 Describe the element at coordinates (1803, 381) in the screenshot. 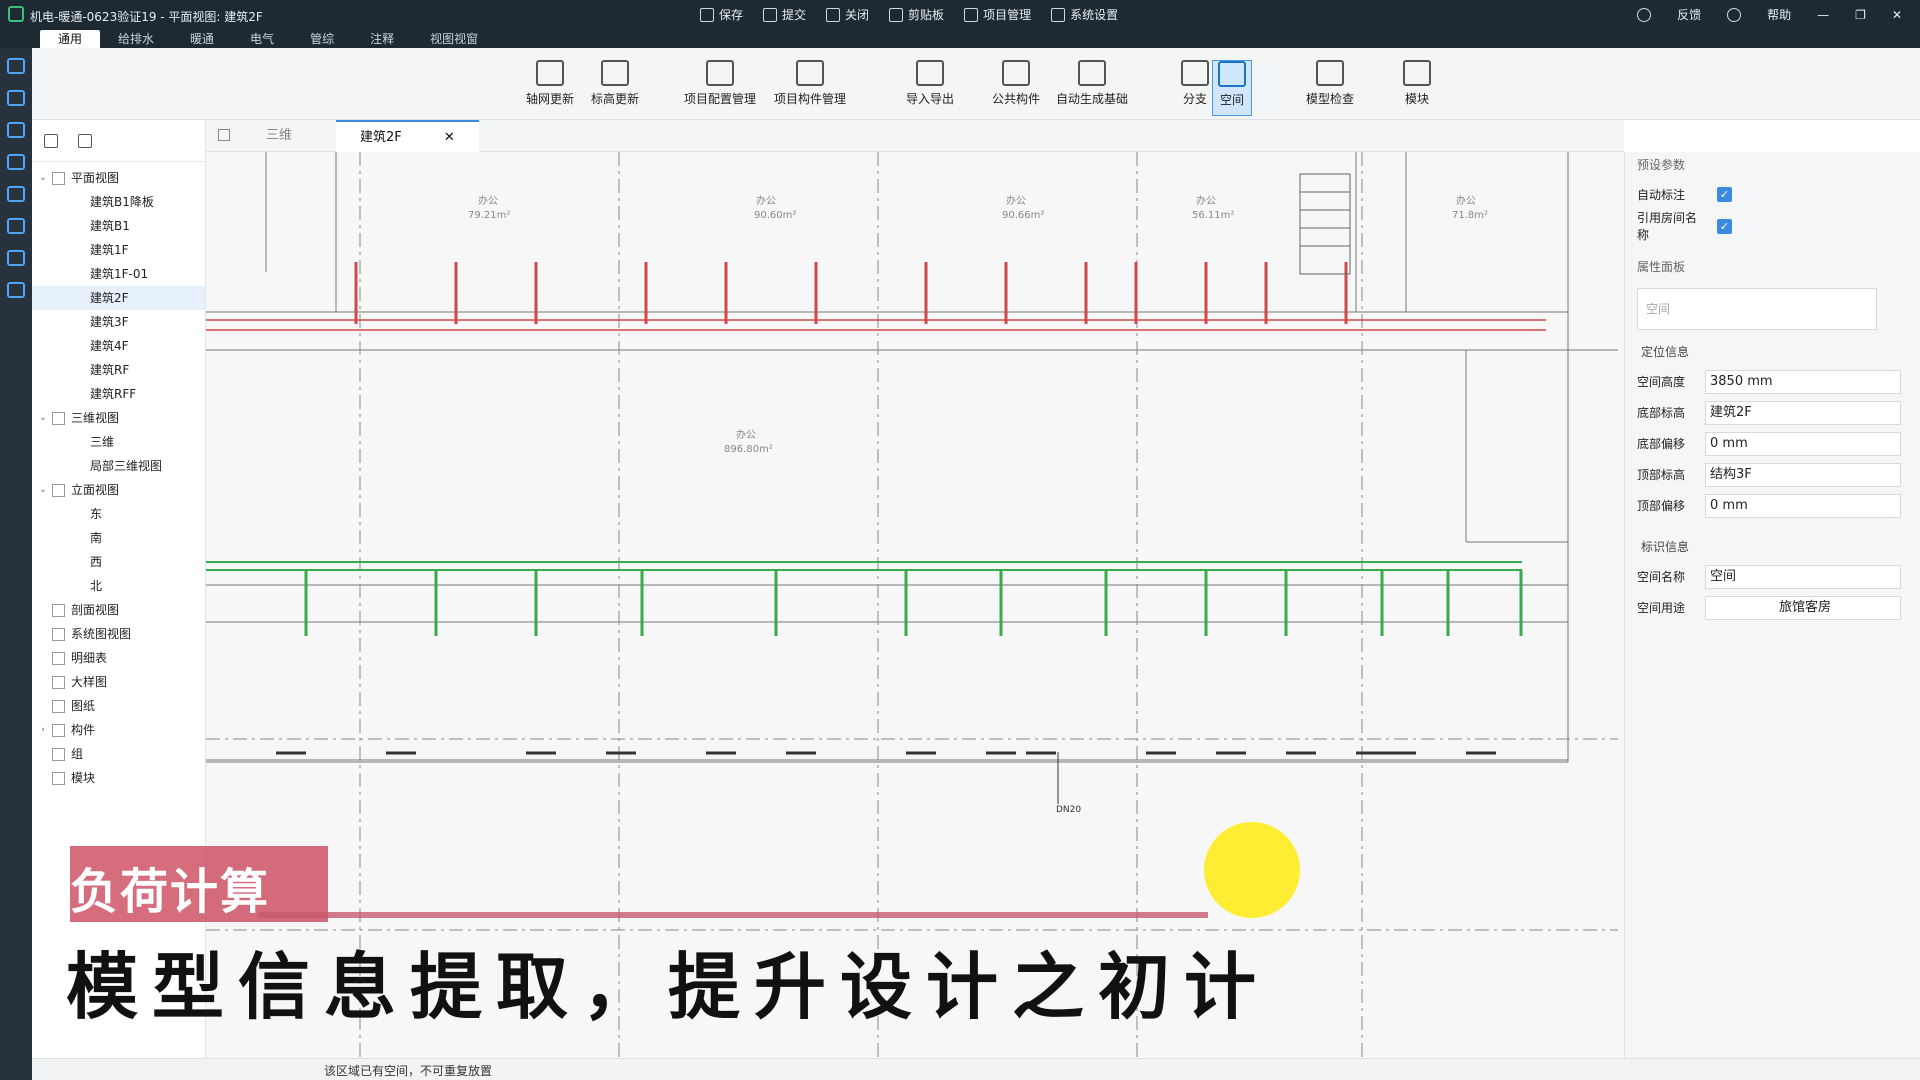

I see `property-value: 3850 mm` at that location.